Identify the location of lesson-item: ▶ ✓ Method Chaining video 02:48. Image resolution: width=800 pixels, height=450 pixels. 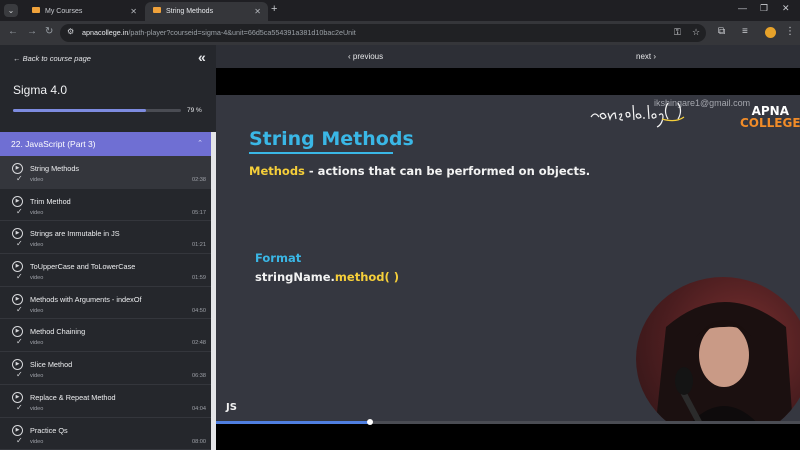
(105, 336).